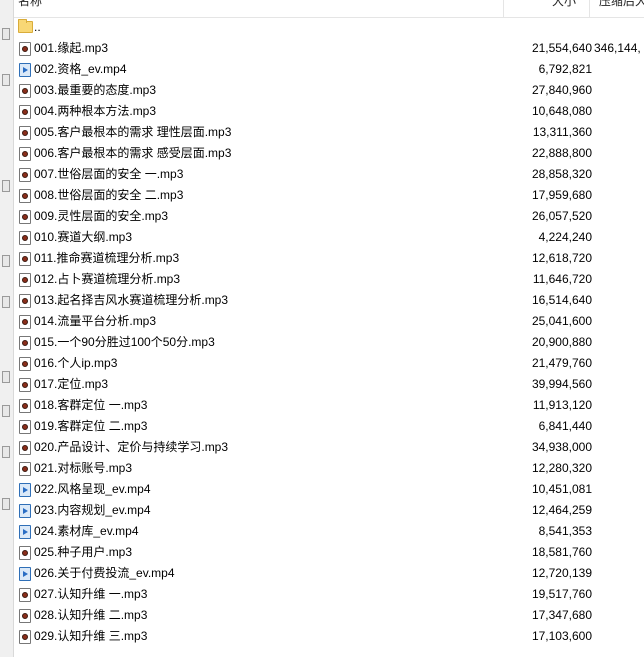 This screenshot has width=644, height=657. I want to click on file-row: 016.个人ip.mp3 21,479,760, so click(329, 363).